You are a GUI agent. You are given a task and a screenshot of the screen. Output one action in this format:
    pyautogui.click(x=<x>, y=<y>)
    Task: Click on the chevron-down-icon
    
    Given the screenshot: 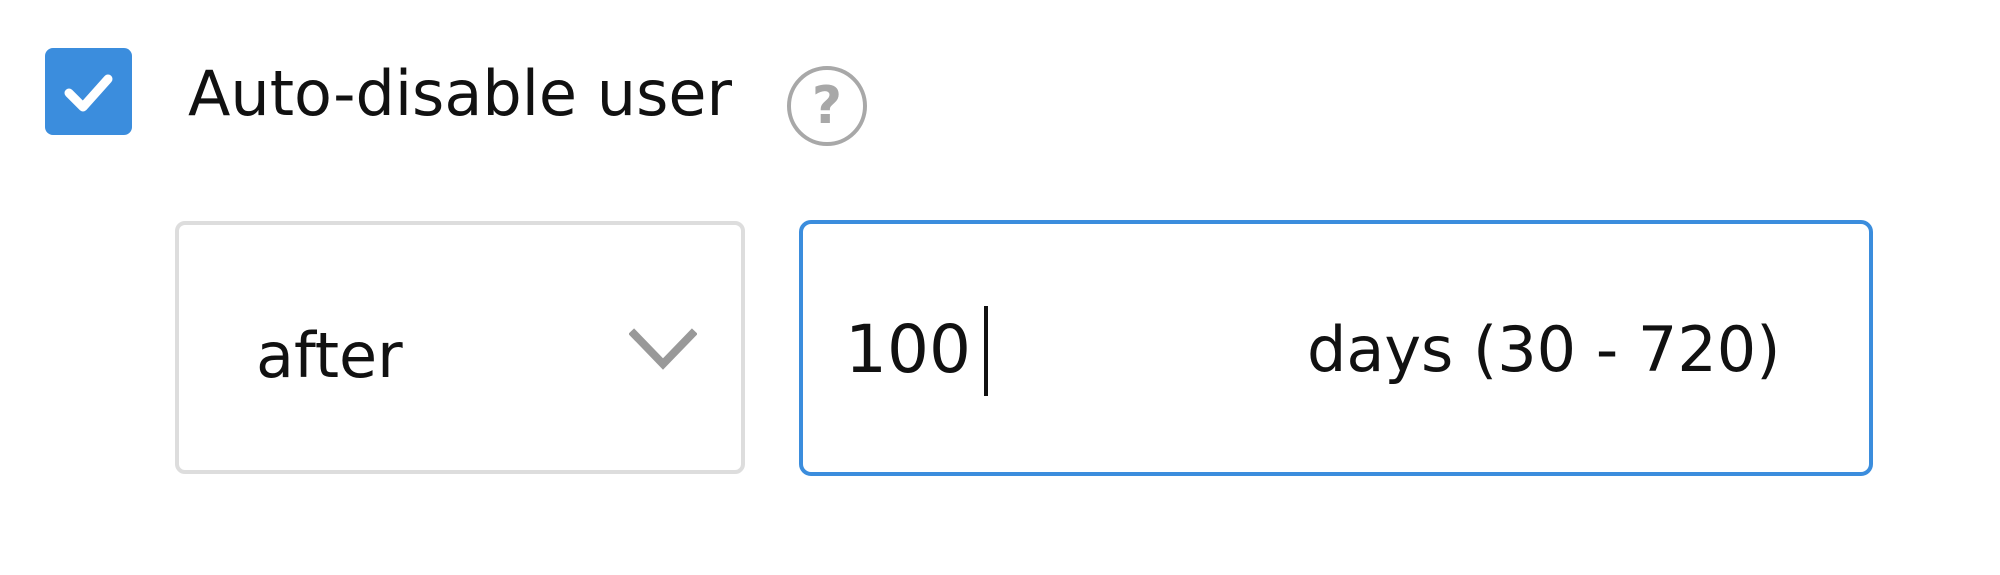 What is the action you would take?
    pyautogui.click(x=663, y=349)
    